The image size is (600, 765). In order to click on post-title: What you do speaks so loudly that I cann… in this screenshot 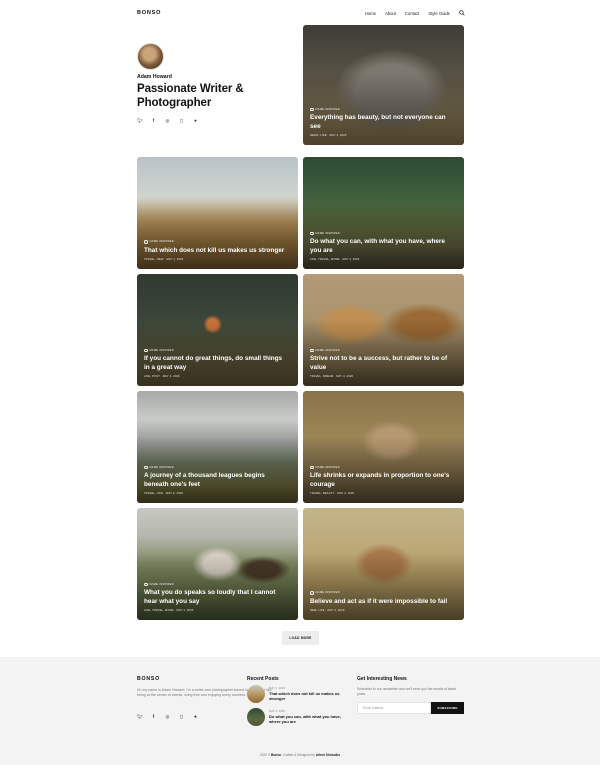, I will do `click(216, 597)`.